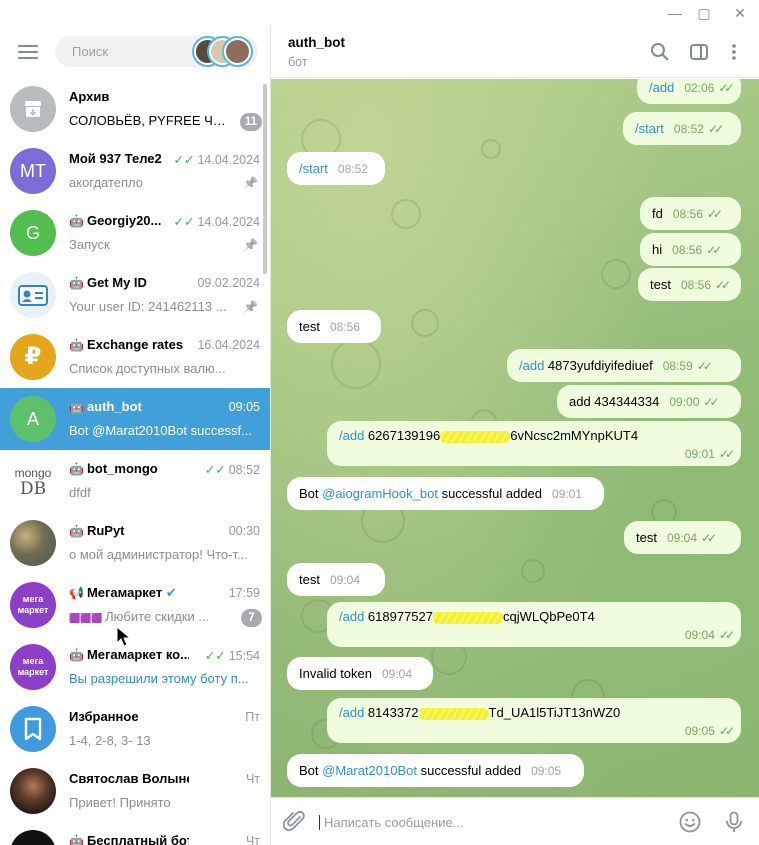 Image resolution: width=759 pixels, height=845 pixels. I want to click on outgoing-message: /start 08:52 ✓✓, so click(682, 128).